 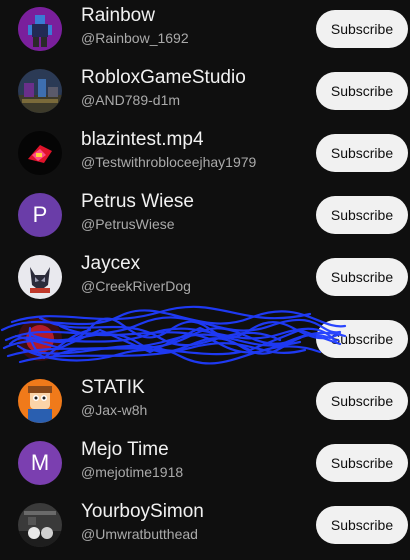 I want to click on channel-row: RobloxGameStudio @AND789-d1m Subscribe, so click(x=205, y=93).